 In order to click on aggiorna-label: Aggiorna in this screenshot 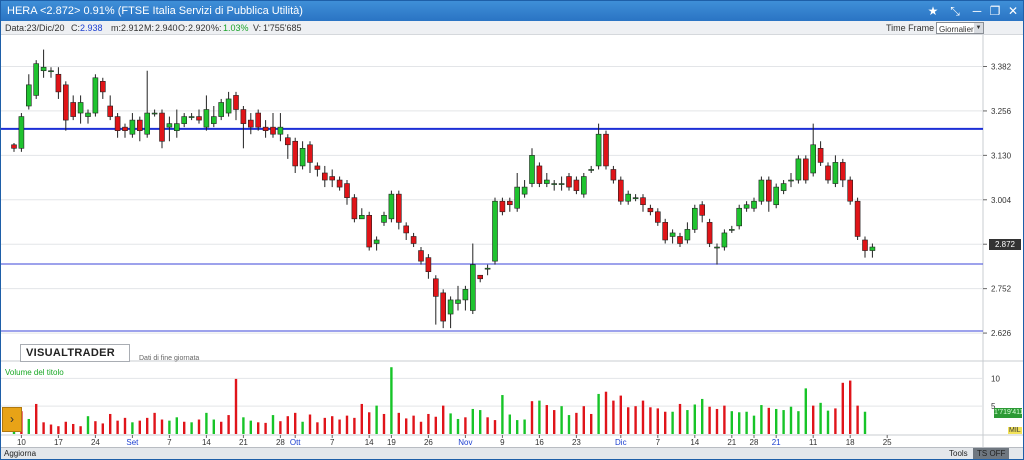, I will do `click(20, 453)`.